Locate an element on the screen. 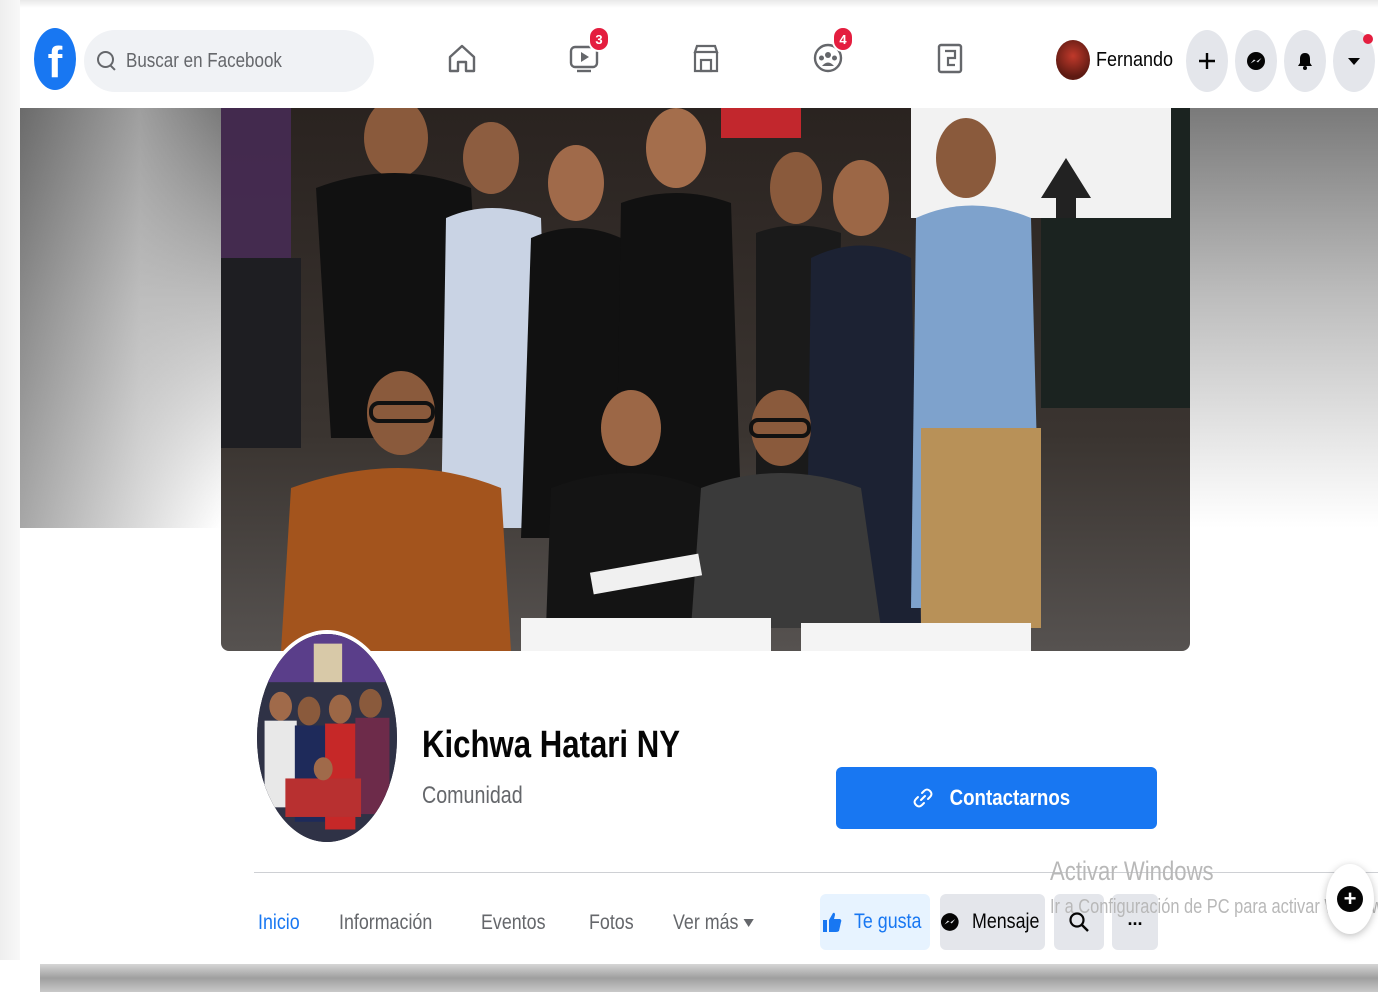  profile-shortcut: Fernando is located at coordinates (1119, 60).